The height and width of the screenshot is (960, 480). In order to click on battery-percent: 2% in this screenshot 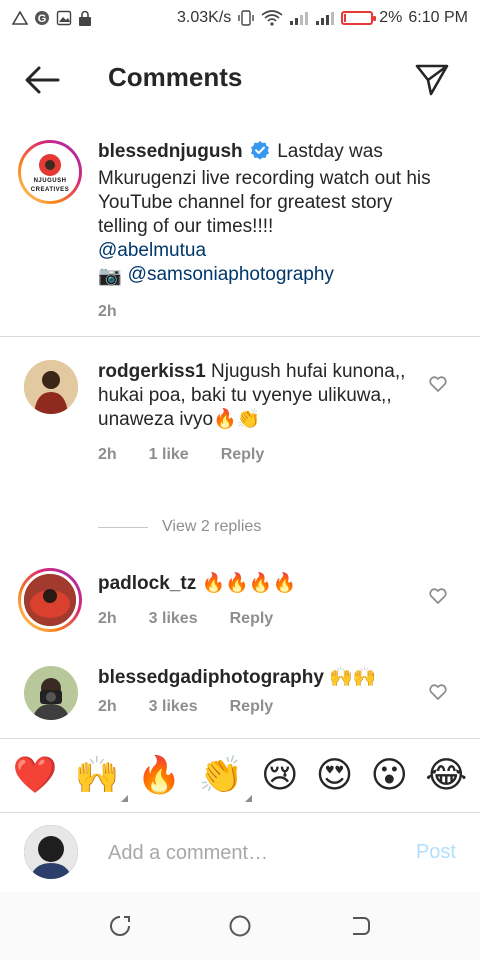, I will do `click(391, 17)`.